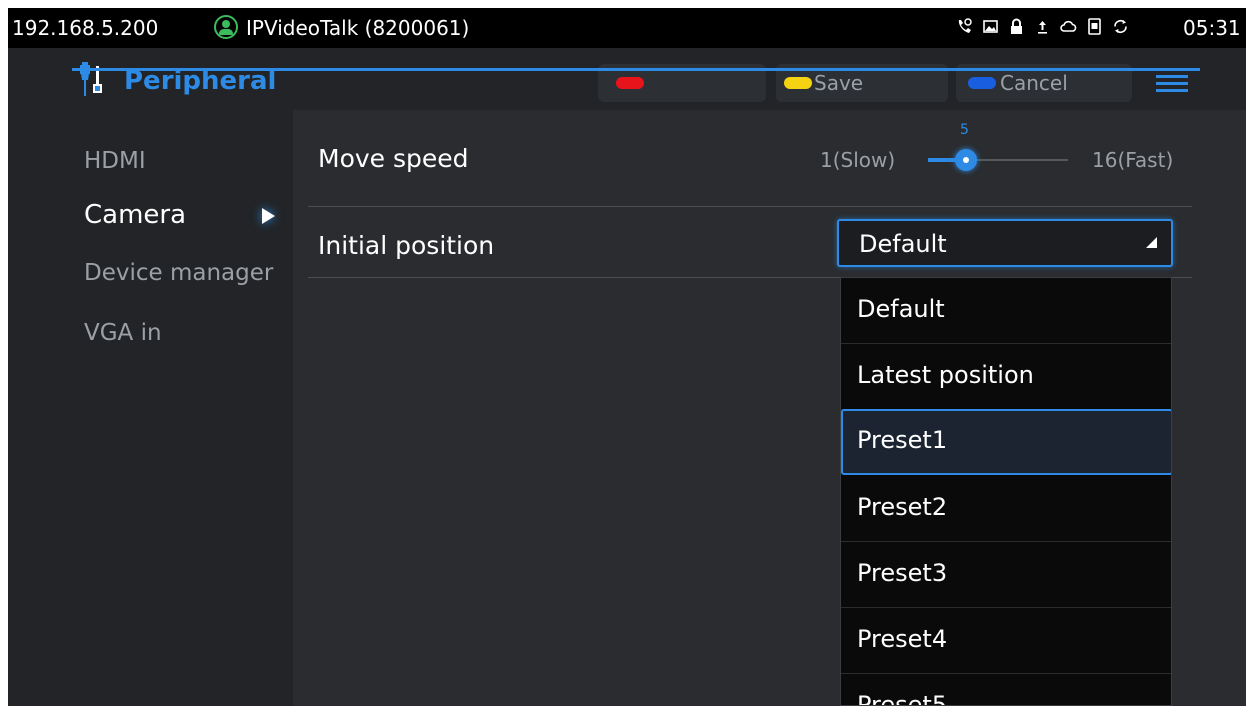 This screenshot has width=1254, height=706. What do you see at coordinates (990, 26) in the screenshot?
I see `image-icon` at bounding box center [990, 26].